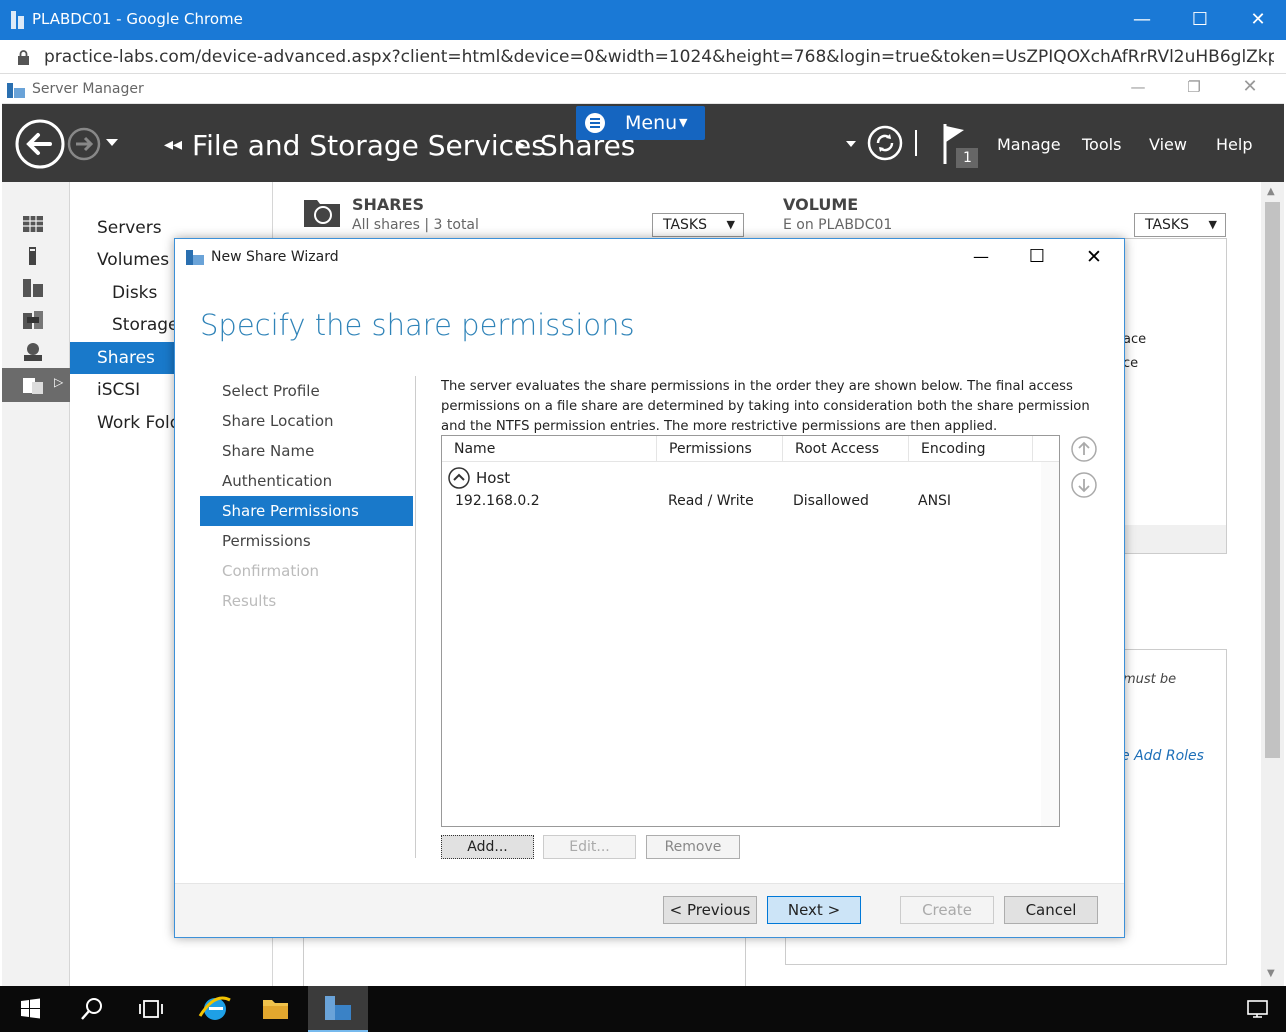 This screenshot has width=1286, height=1032. I want to click on shares-folder-icon, so click(322, 213).